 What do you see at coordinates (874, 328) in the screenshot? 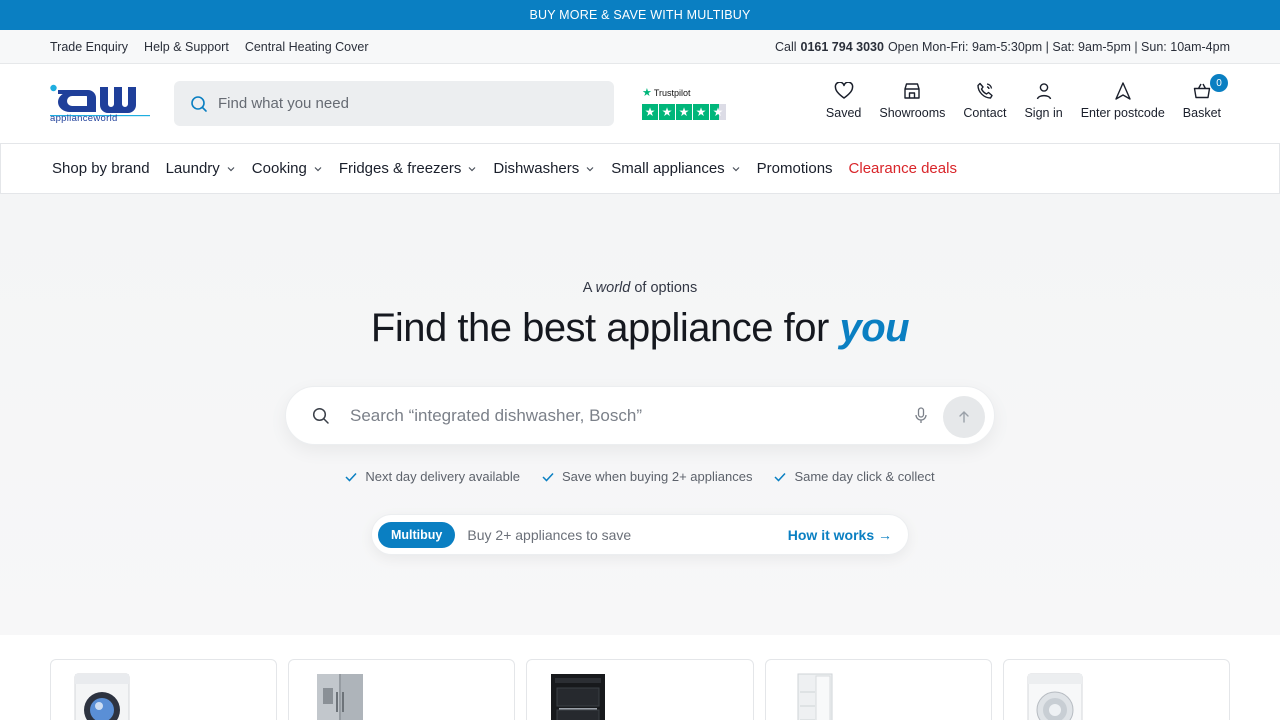
I see `hero-title-accent: you` at bounding box center [874, 328].